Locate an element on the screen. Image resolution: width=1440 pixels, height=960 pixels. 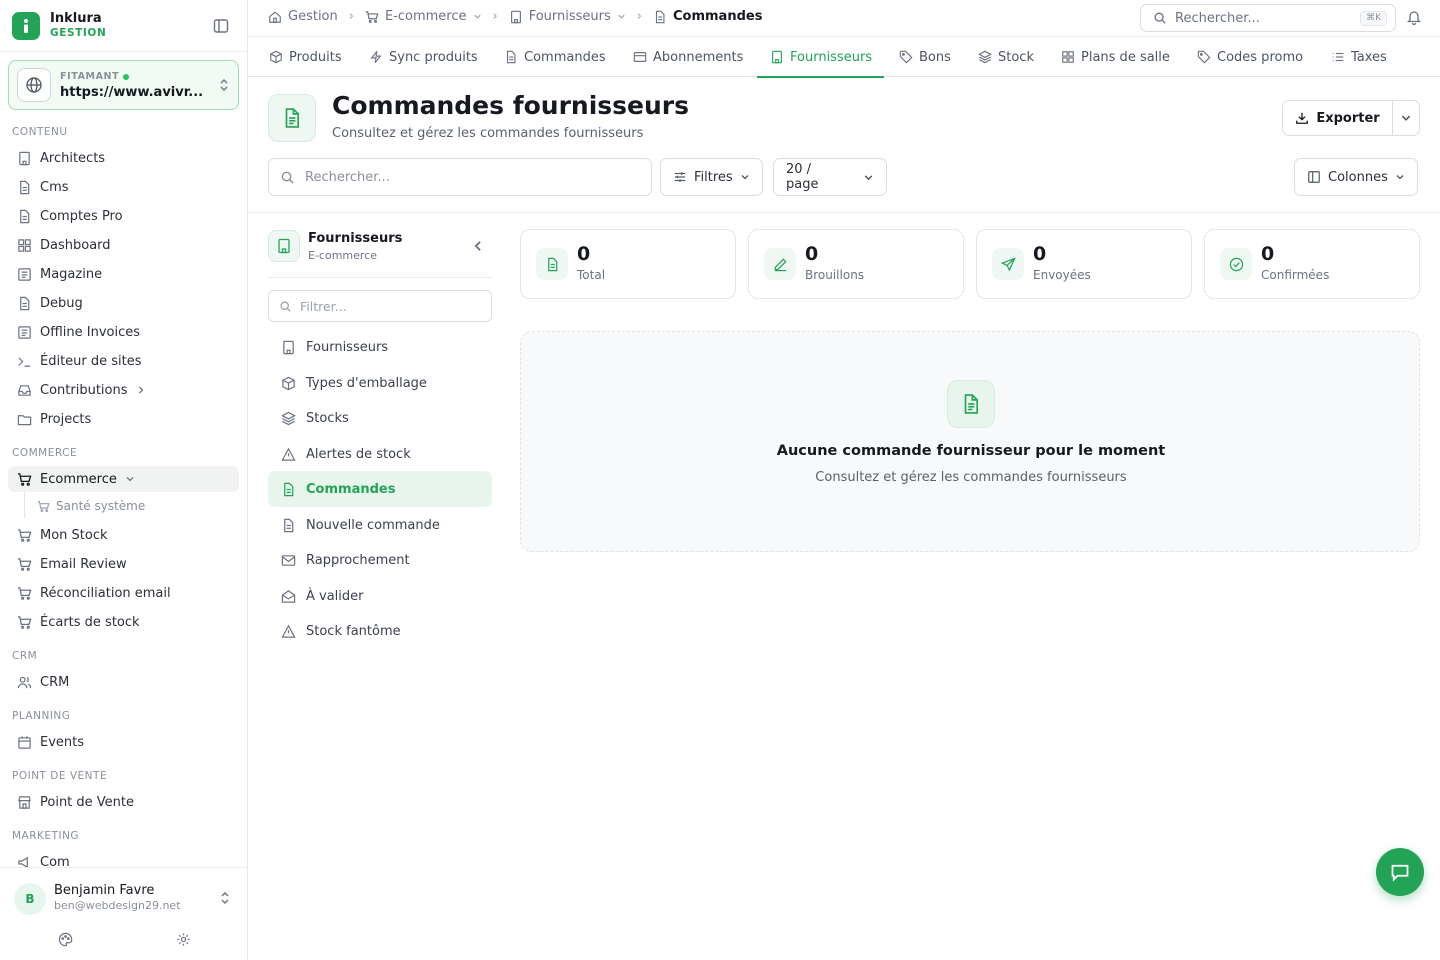
page-title: Commandes fournisseurs is located at coordinates (510, 105).